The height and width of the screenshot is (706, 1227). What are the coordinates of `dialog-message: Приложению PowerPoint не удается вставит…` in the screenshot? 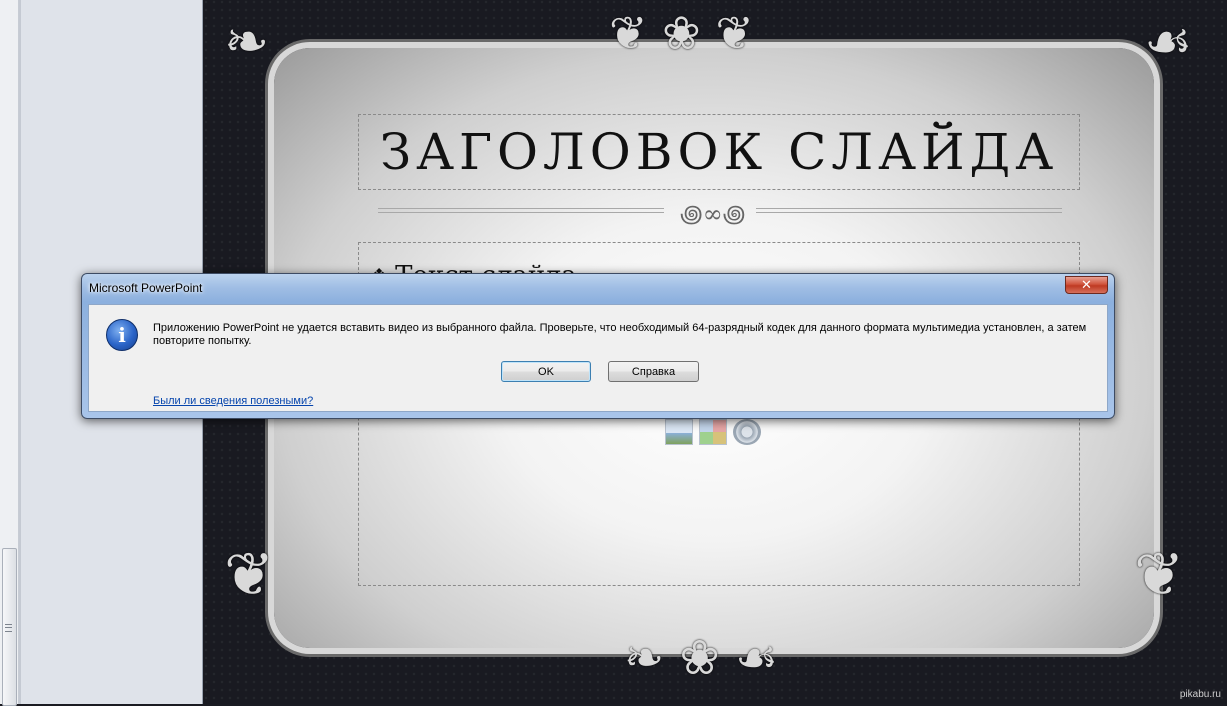 It's located at (620, 334).